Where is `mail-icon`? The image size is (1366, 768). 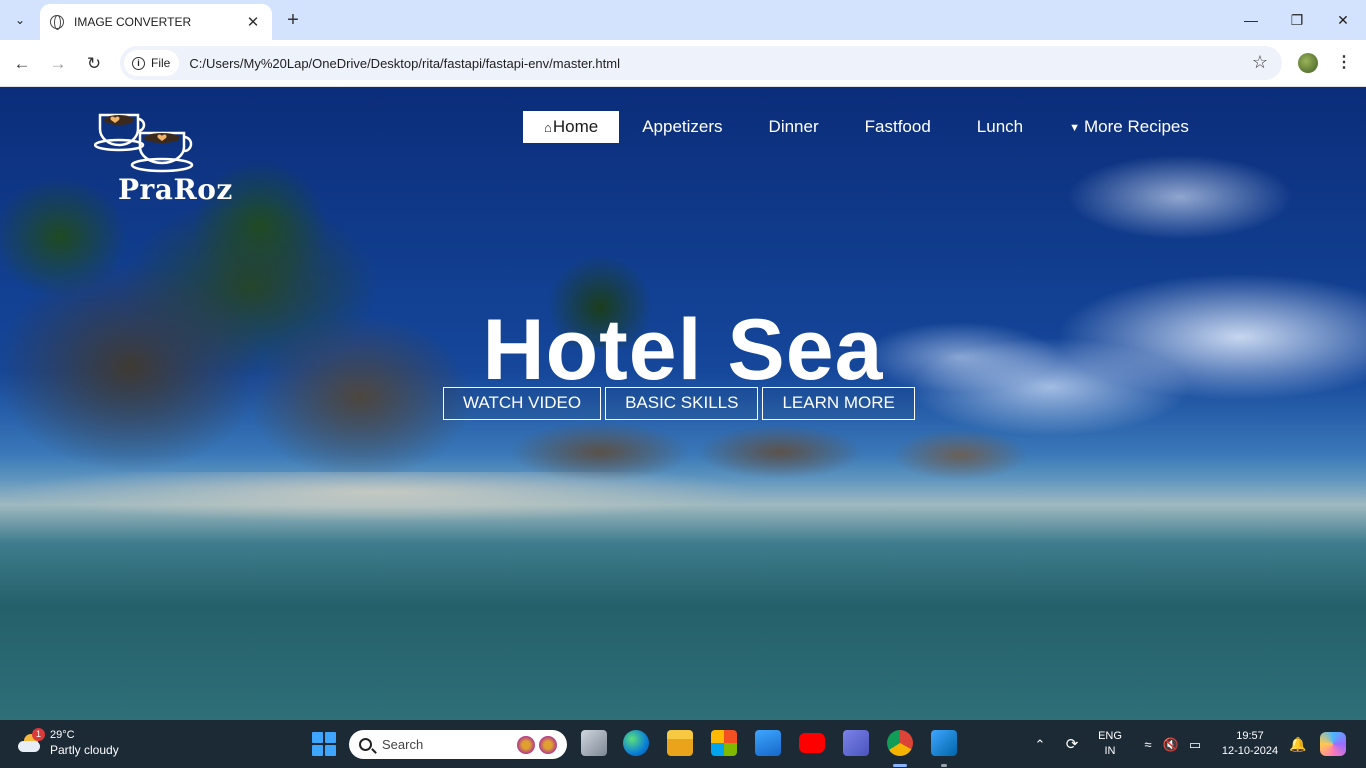
mail-icon is located at coordinates (768, 743).